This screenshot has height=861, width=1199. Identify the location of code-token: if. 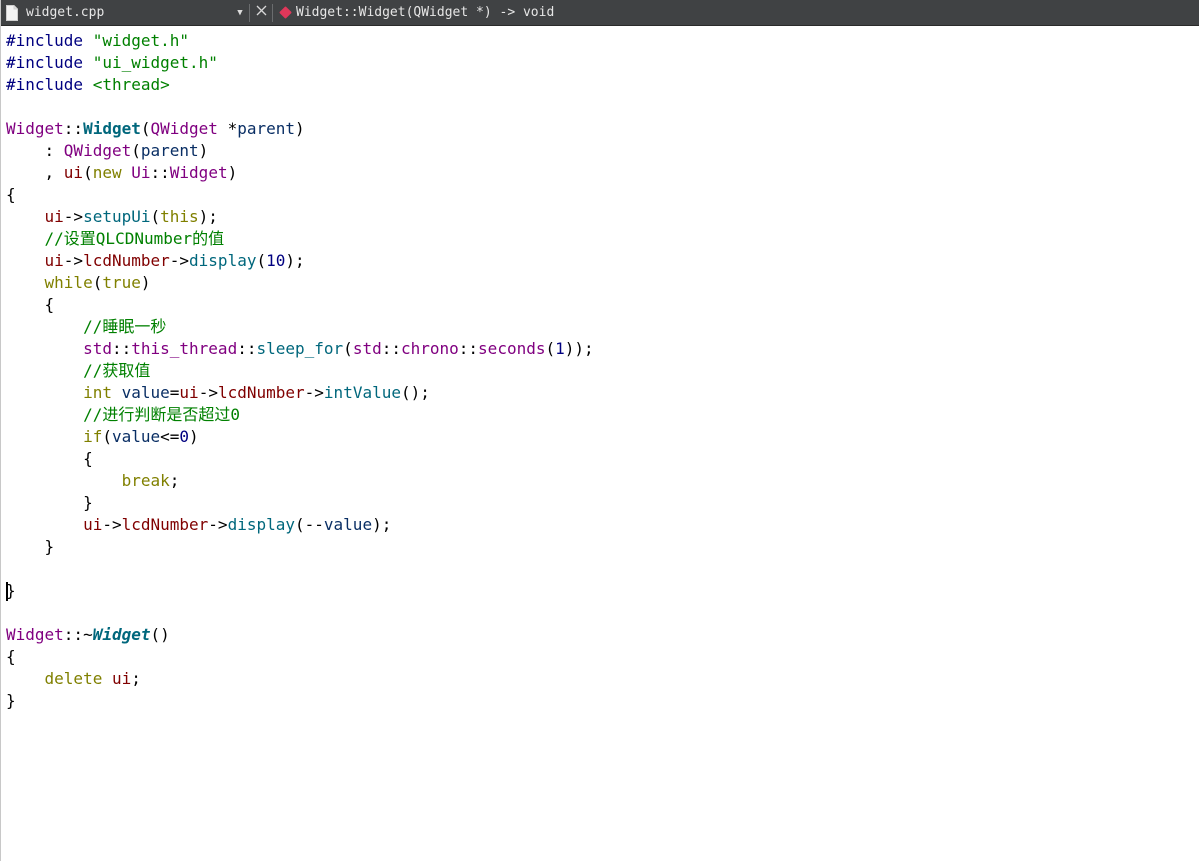
(93, 436).